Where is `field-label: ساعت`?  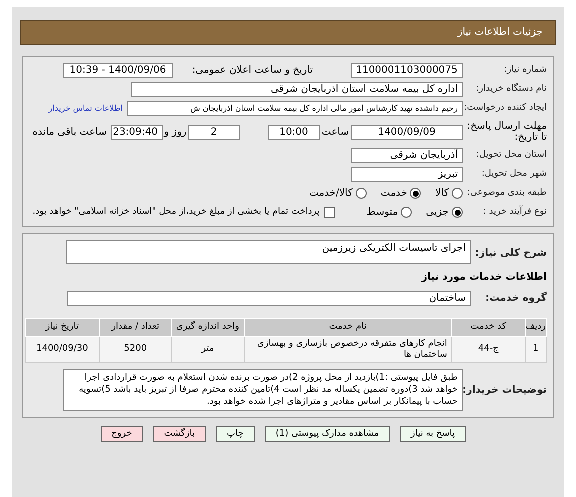 field-label: ساعت is located at coordinates (335, 133).